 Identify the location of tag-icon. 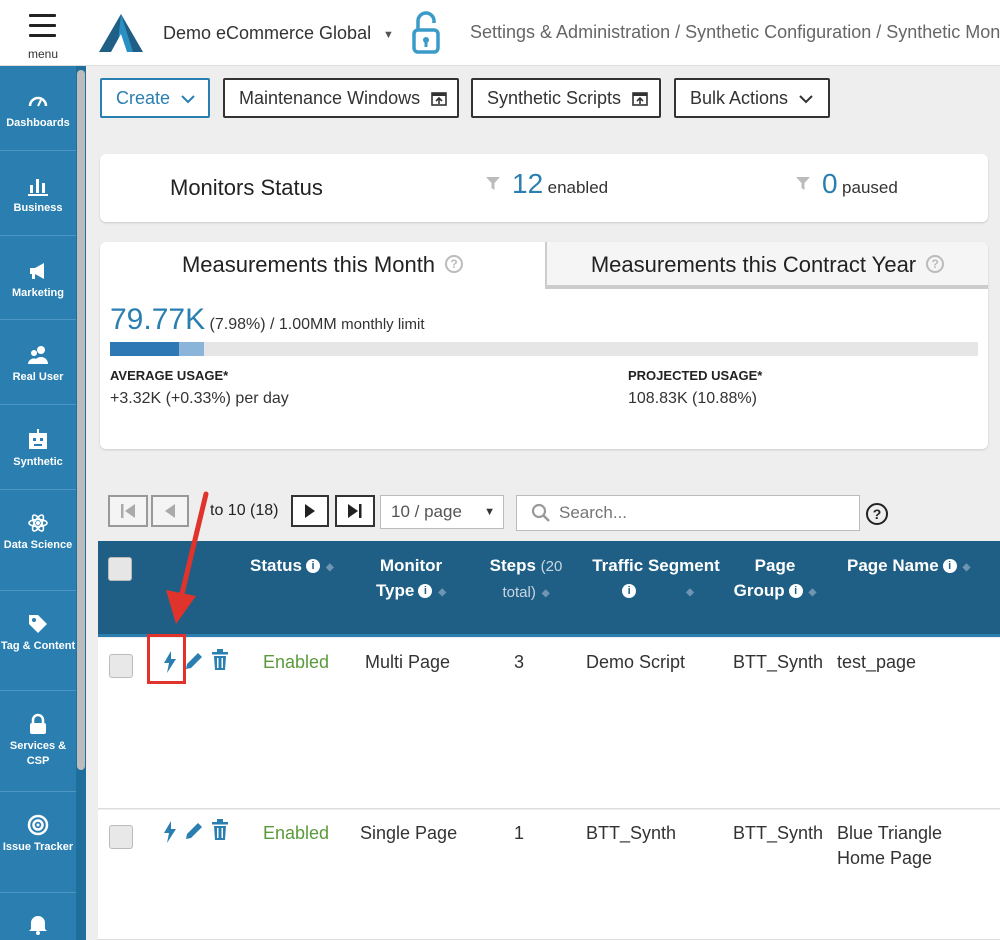
(38, 624).